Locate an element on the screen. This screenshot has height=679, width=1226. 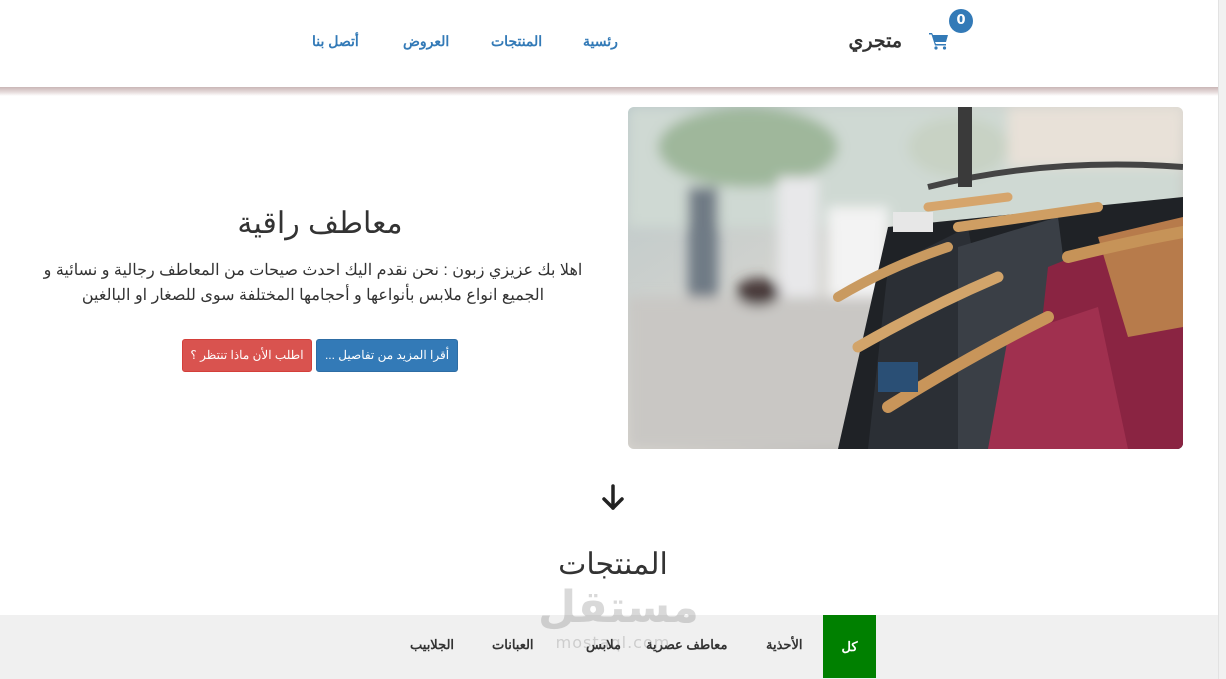
filter-all: كل is located at coordinates (849, 646).